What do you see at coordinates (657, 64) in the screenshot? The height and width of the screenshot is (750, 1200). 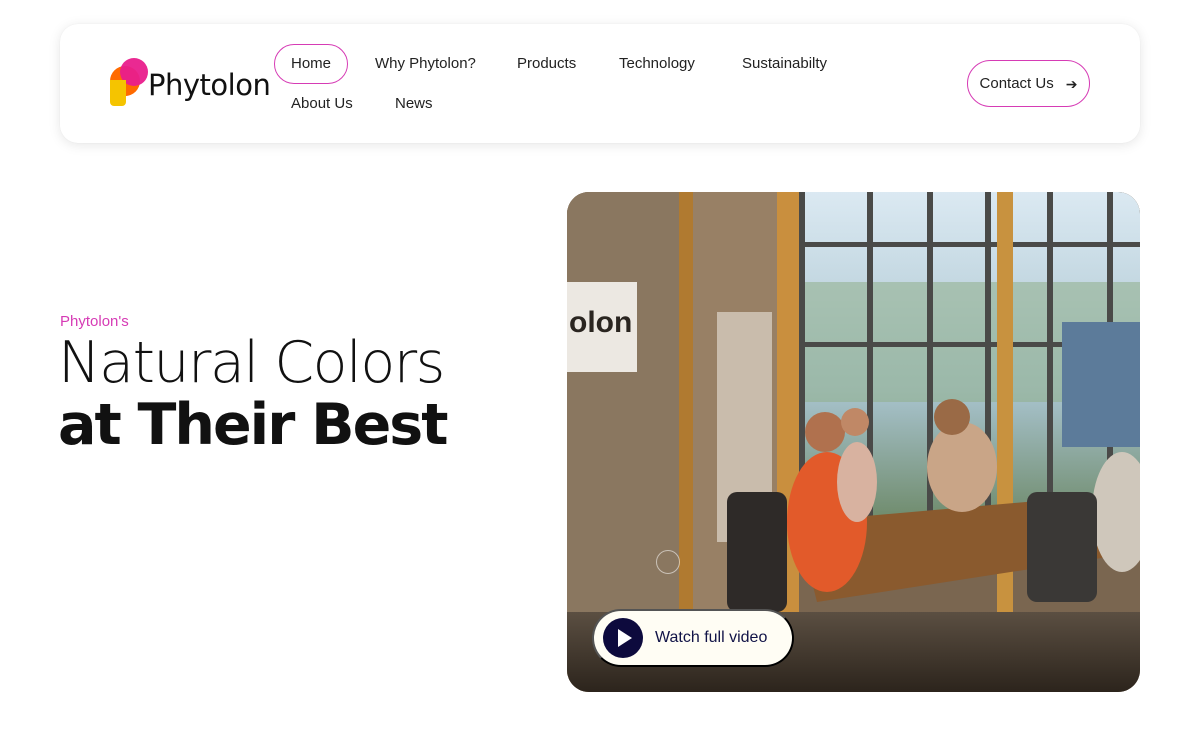 I see `nav-item-technology: Technology` at bounding box center [657, 64].